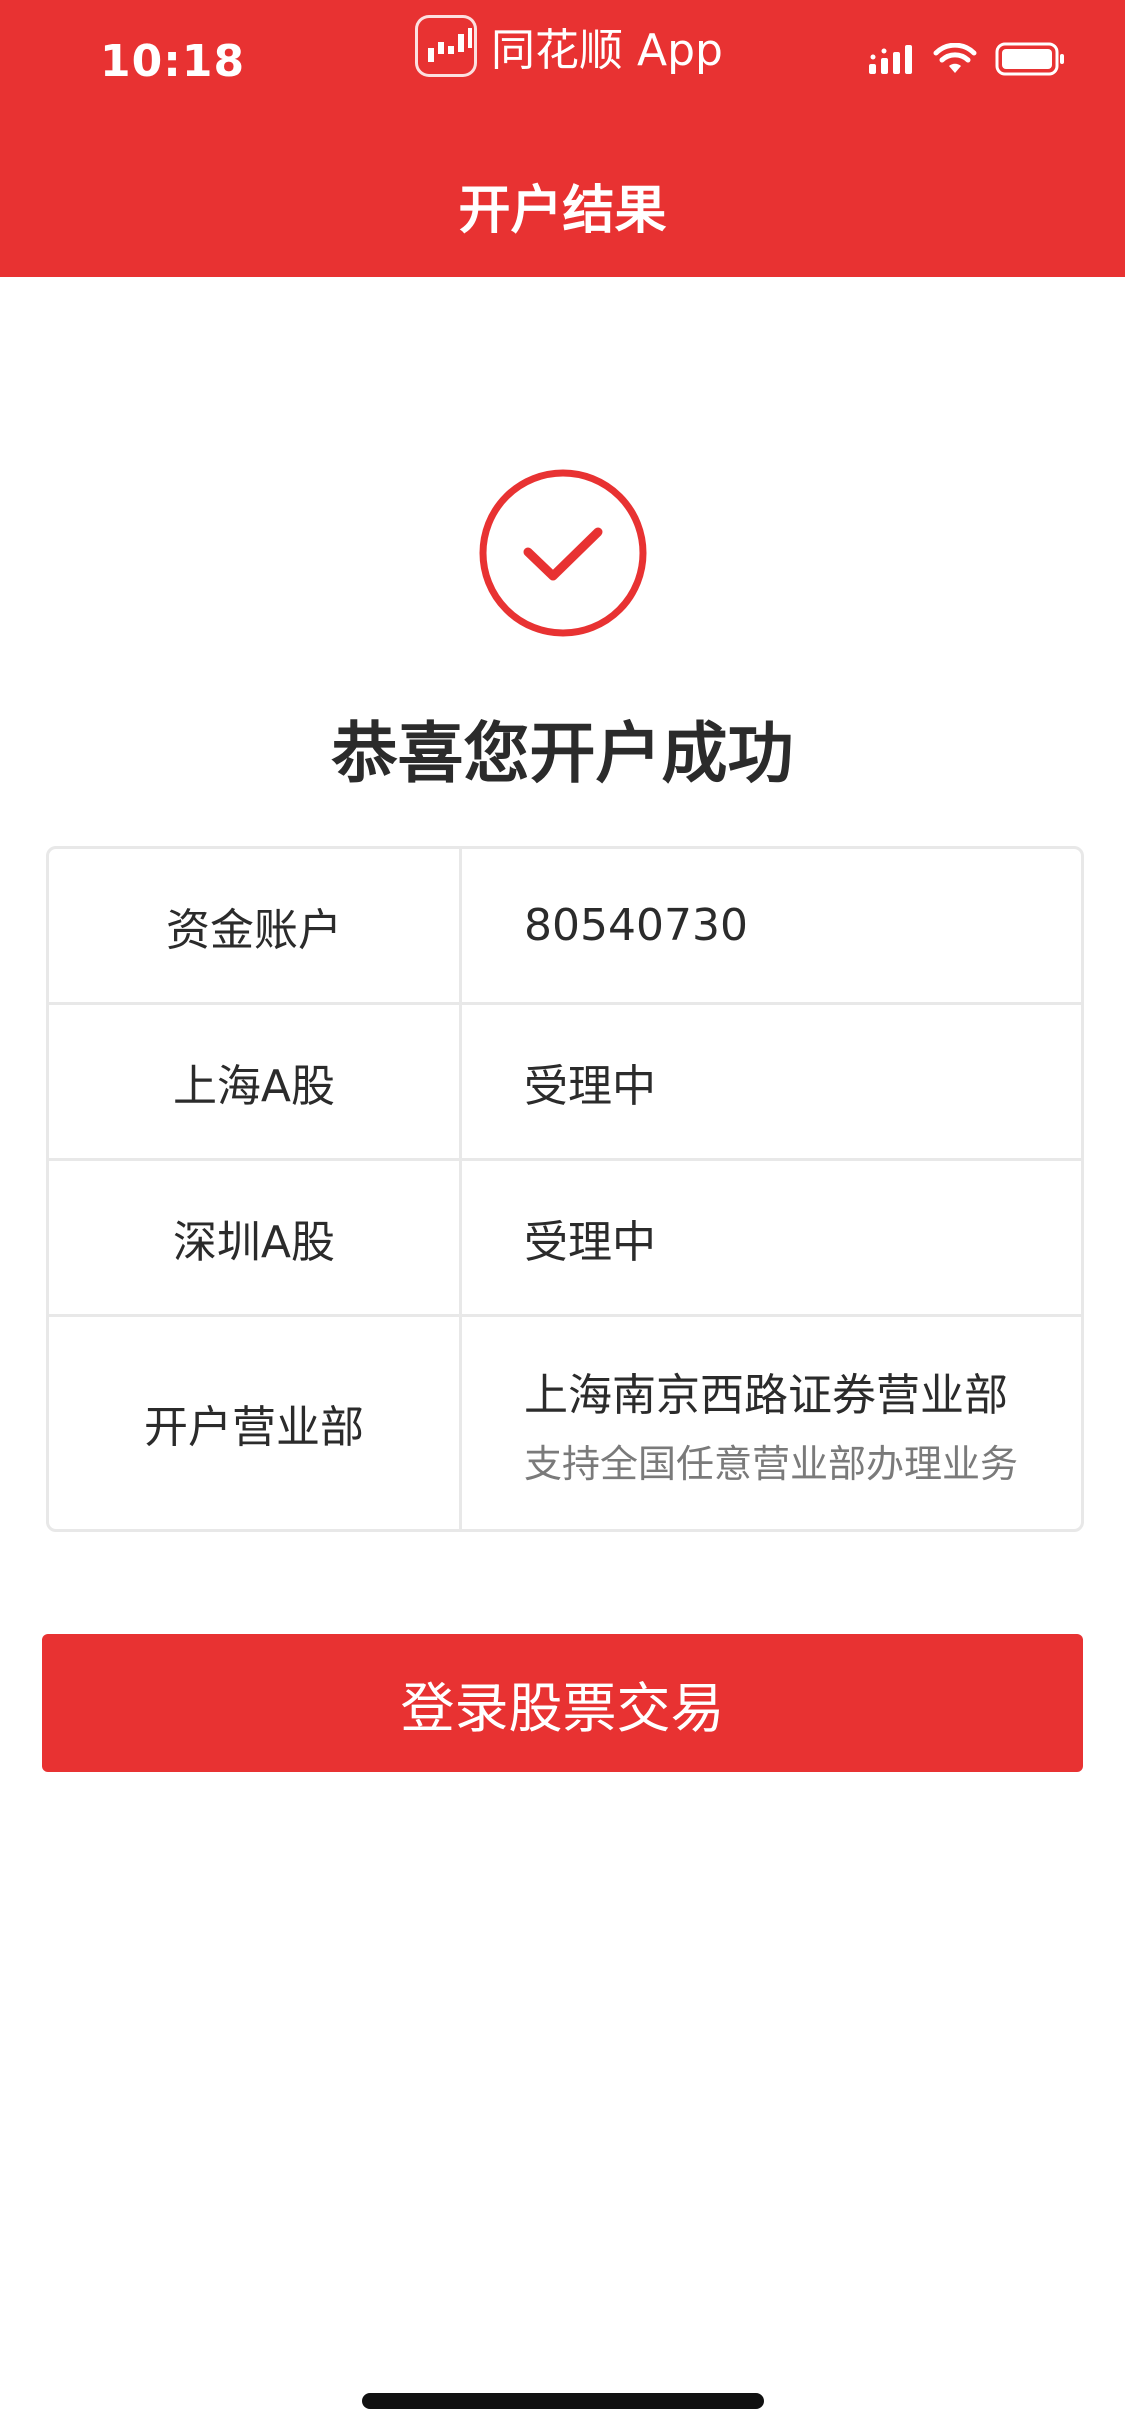 This screenshot has height=2436, width=1125. What do you see at coordinates (771, 1463) in the screenshot?
I see `branch-note: 支持全国任意营业部办理业务` at bounding box center [771, 1463].